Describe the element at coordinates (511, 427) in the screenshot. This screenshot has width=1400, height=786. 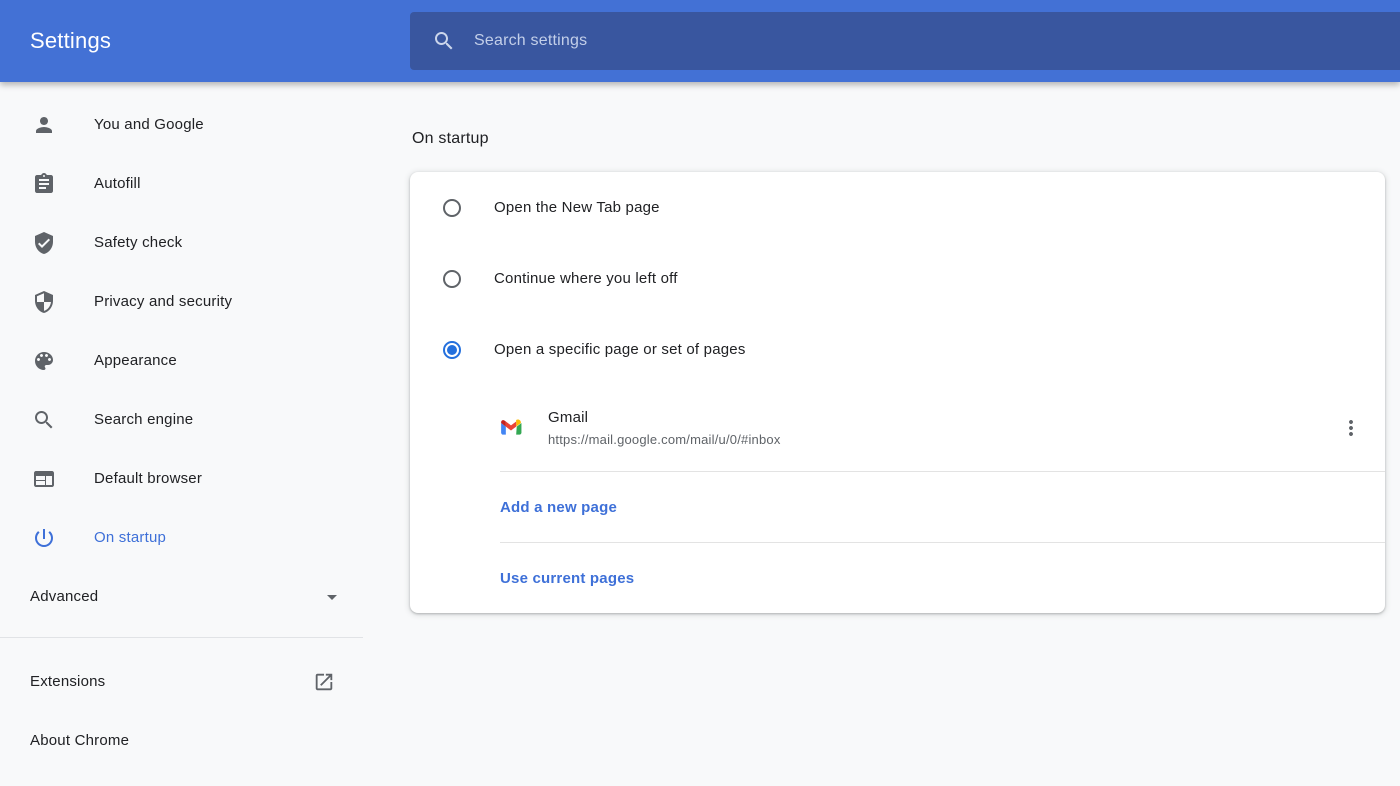
I see `gmail-icon` at that location.